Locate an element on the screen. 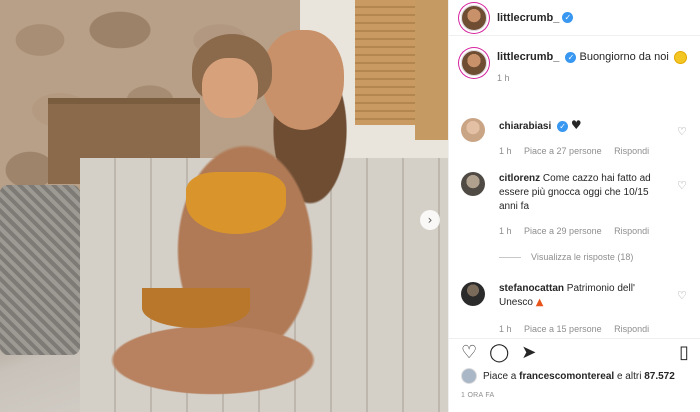  liker-username: francescomontereal is located at coordinates (566, 376).